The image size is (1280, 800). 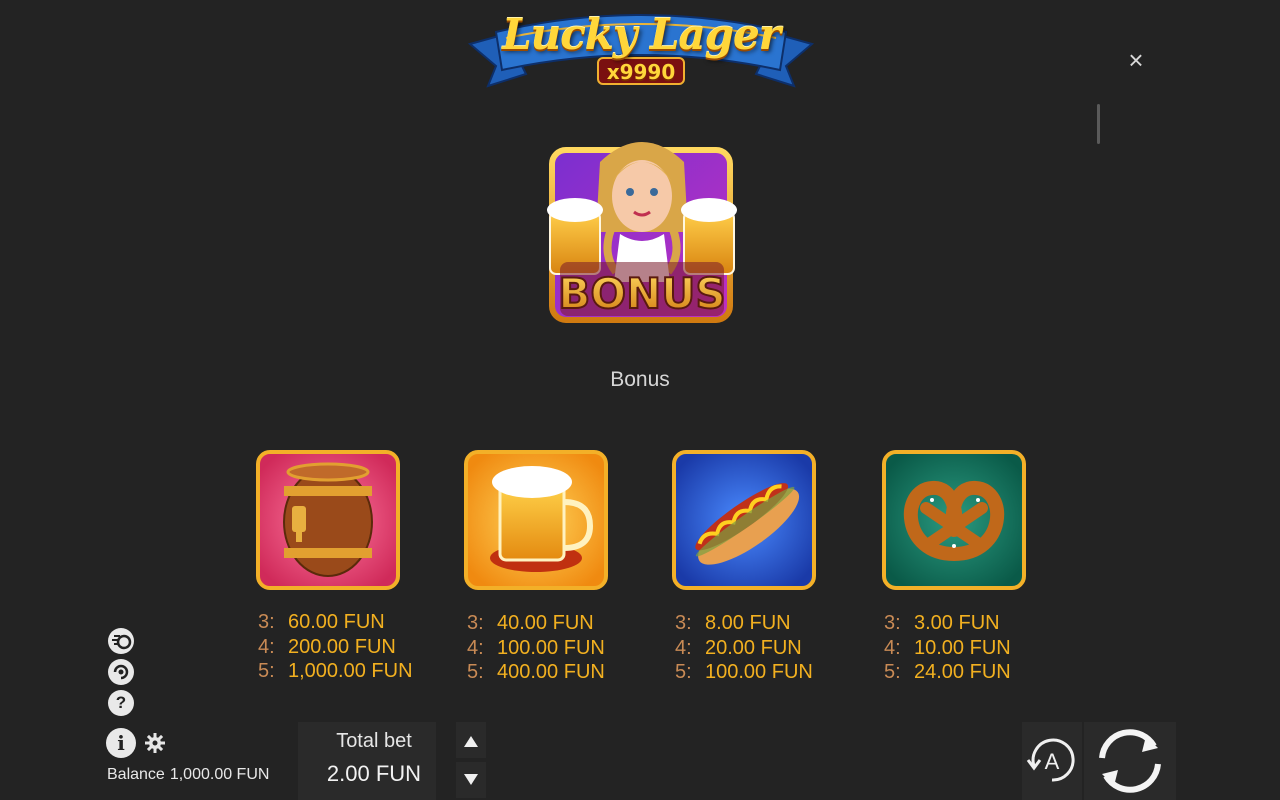 What do you see at coordinates (641, 293) in the screenshot?
I see `bonus-symbol-text: BONUS` at bounding box center [641, 293].